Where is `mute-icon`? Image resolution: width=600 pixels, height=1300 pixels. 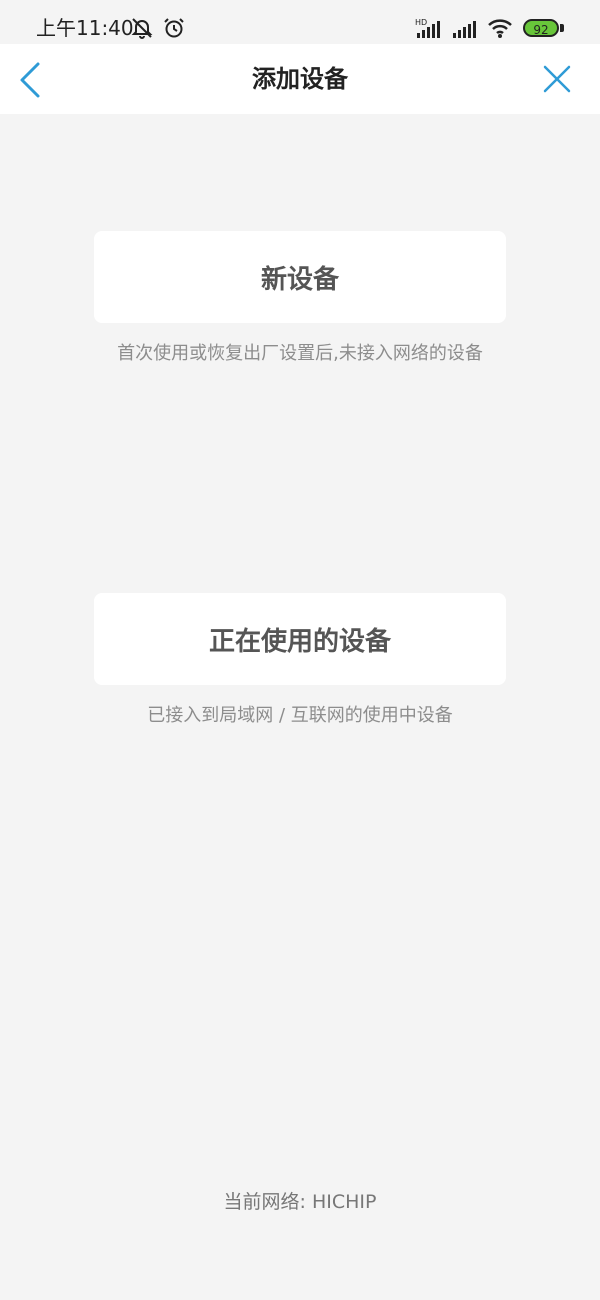 mute-icon is located at coordinates (142, 28).